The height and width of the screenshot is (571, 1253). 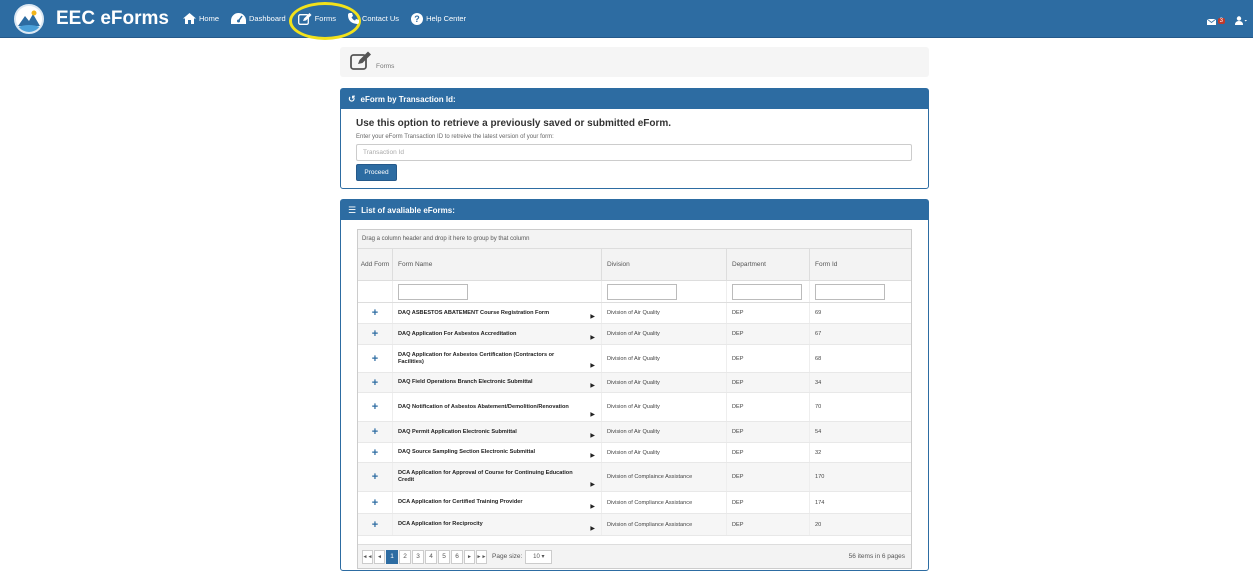 I want to click on list-icon: ☰, so click(x=352, y=209).